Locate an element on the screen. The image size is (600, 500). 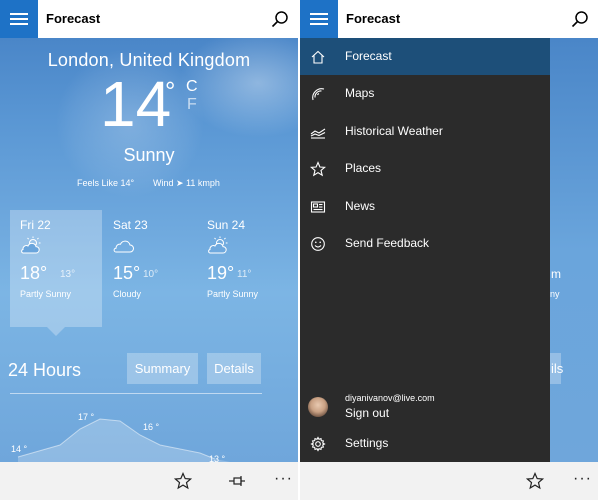
partial-text: m is located at coordinates (556, 274).